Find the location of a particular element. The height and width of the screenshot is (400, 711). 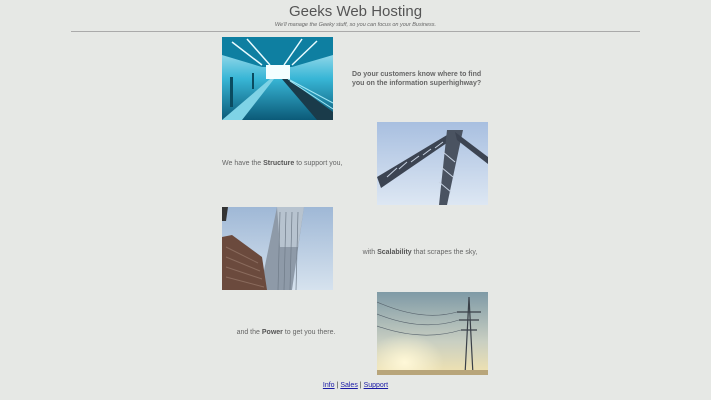

structure-caption: We have the Structure to support you, is located at coordinates (297, 163).